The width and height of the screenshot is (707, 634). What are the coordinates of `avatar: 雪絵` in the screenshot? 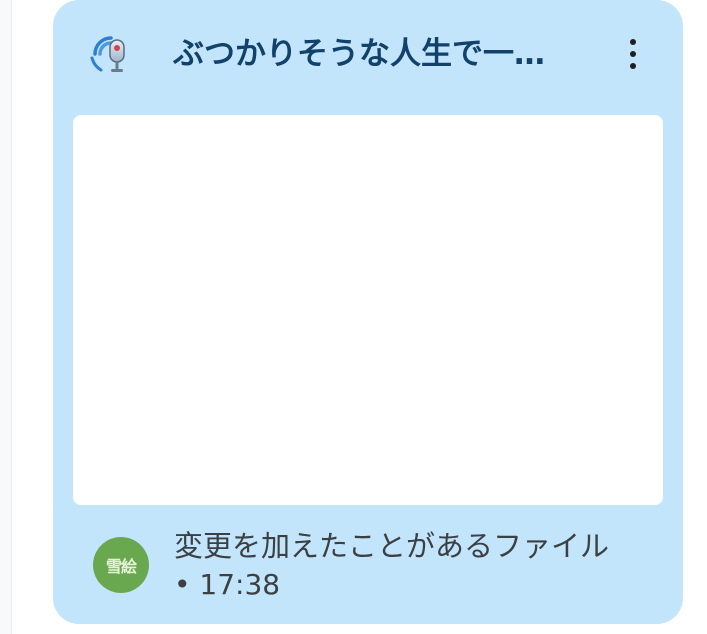 It's located at (121, 565).